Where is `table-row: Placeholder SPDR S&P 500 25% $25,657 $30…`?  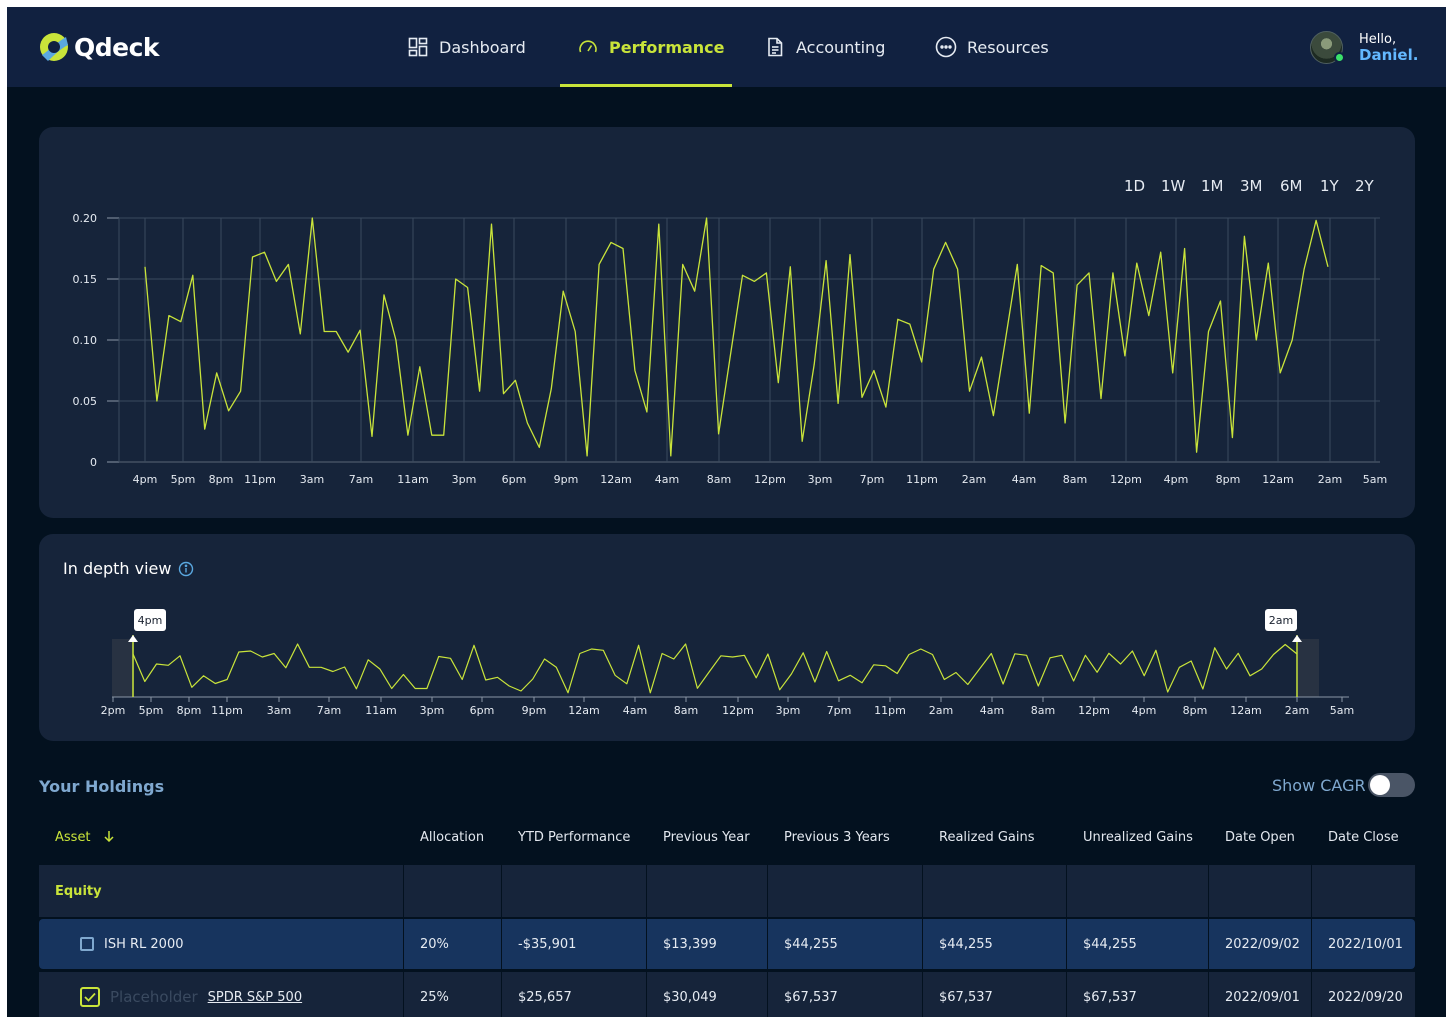 table-row: Placeholder SPDR S&P 500 25% $25,657 $30… is located at coordinates (727, 994).